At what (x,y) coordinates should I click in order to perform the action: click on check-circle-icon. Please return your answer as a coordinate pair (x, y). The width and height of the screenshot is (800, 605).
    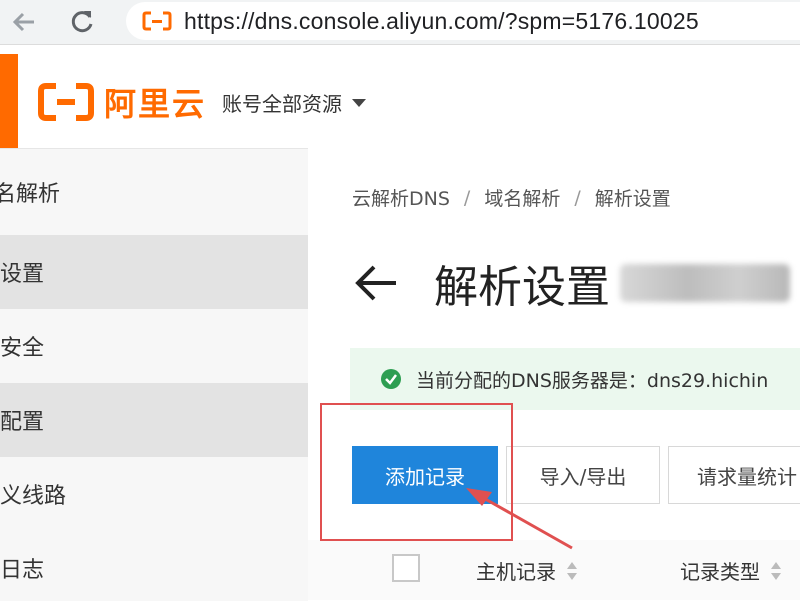
    Looking at the image, I should click on (391, 379).